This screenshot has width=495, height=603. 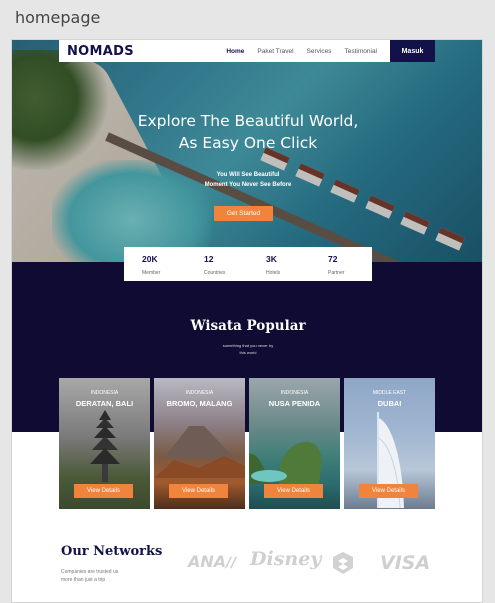 What do you see at coordinates (151, 265) in the screenshot?
I see `stat-member: 20K Member` at bounding box center [151, 265].